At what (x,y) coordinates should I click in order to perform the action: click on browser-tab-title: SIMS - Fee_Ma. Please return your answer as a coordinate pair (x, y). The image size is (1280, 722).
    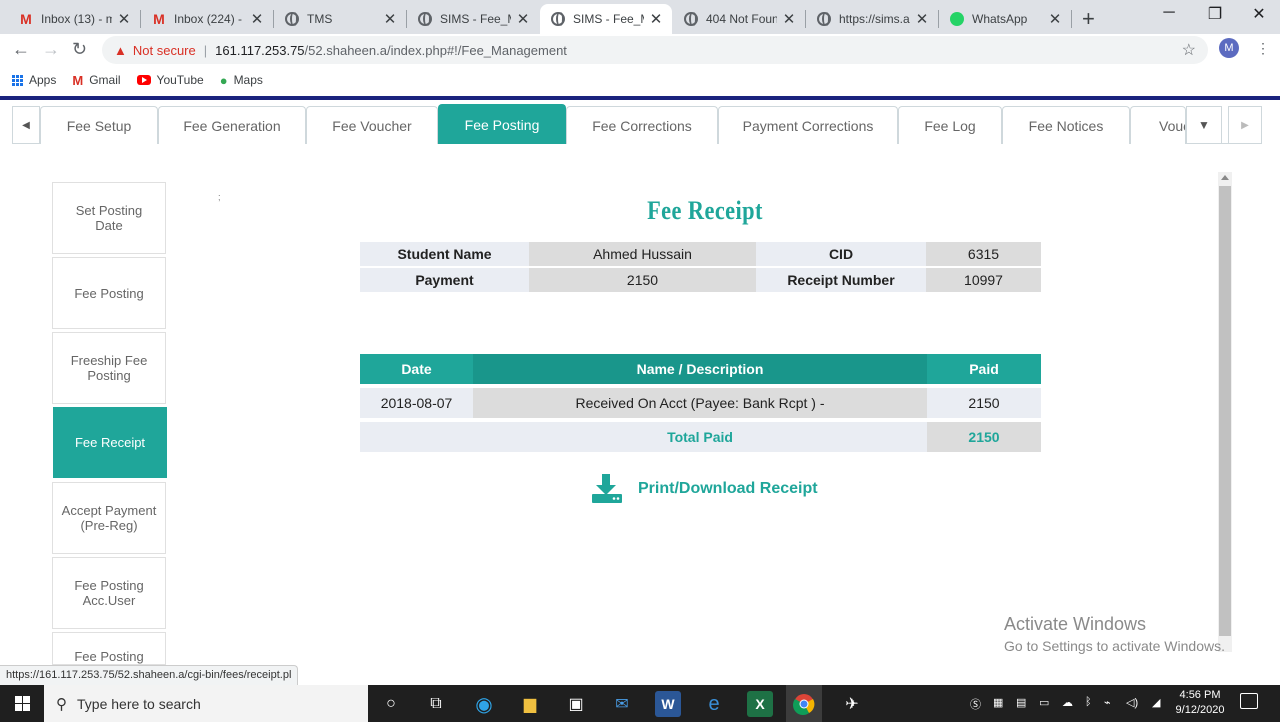
    Looking at the image, I should click on (475, 19).